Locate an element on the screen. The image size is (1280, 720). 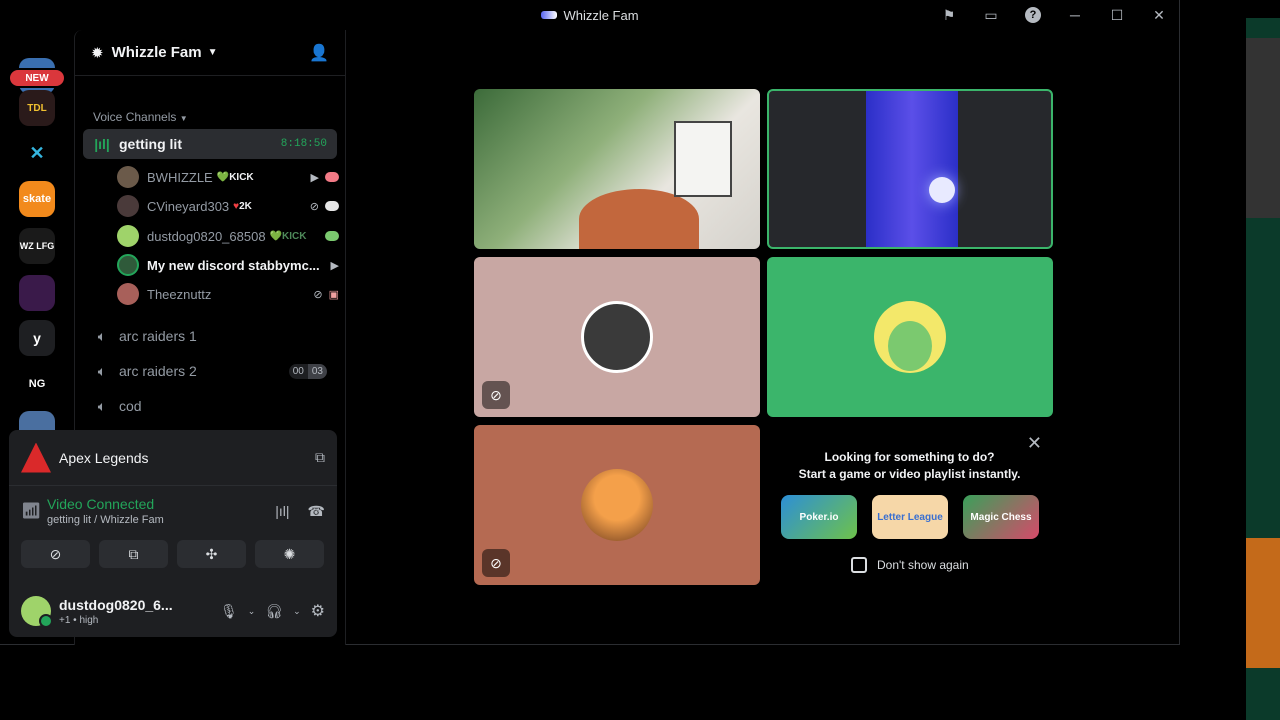
activity-row: Apex Legends ⧉ is located at coordinates (173, 458).